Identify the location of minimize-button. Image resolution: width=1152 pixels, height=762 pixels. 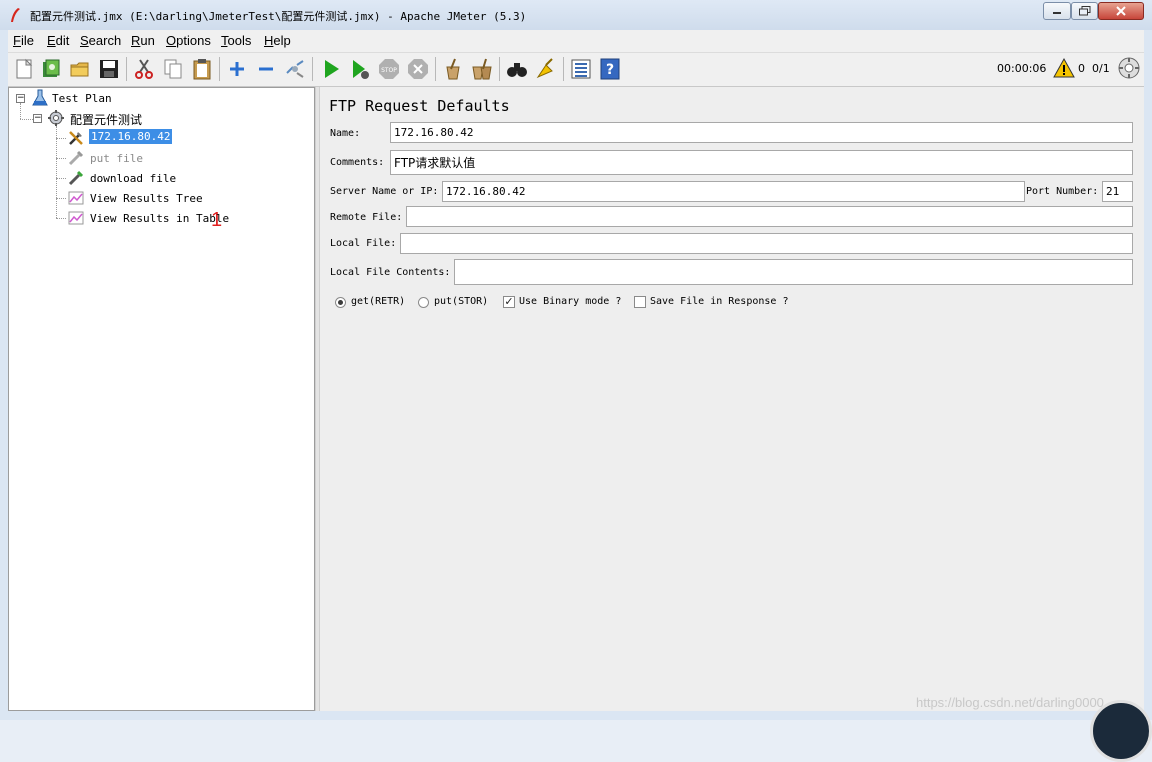
(1057, 11).